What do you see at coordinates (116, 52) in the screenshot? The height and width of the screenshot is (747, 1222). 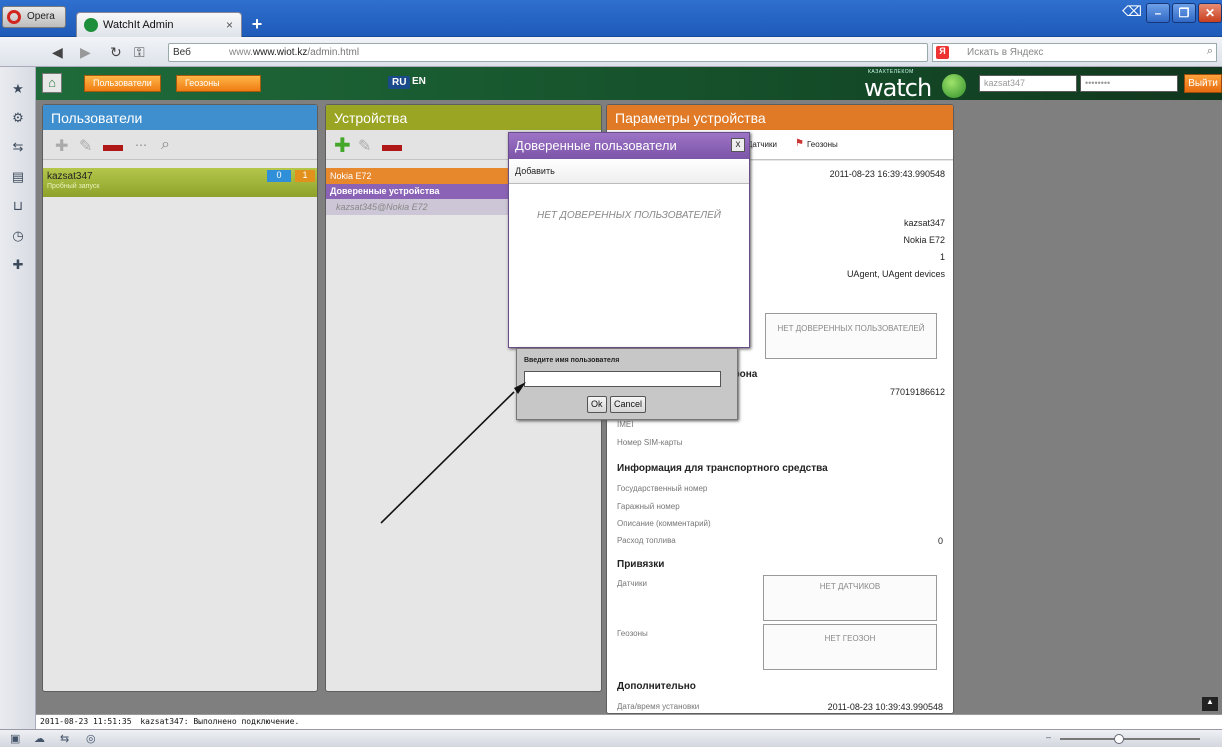 I see `reload-icon: ↻` at bounding box center [116, 52].